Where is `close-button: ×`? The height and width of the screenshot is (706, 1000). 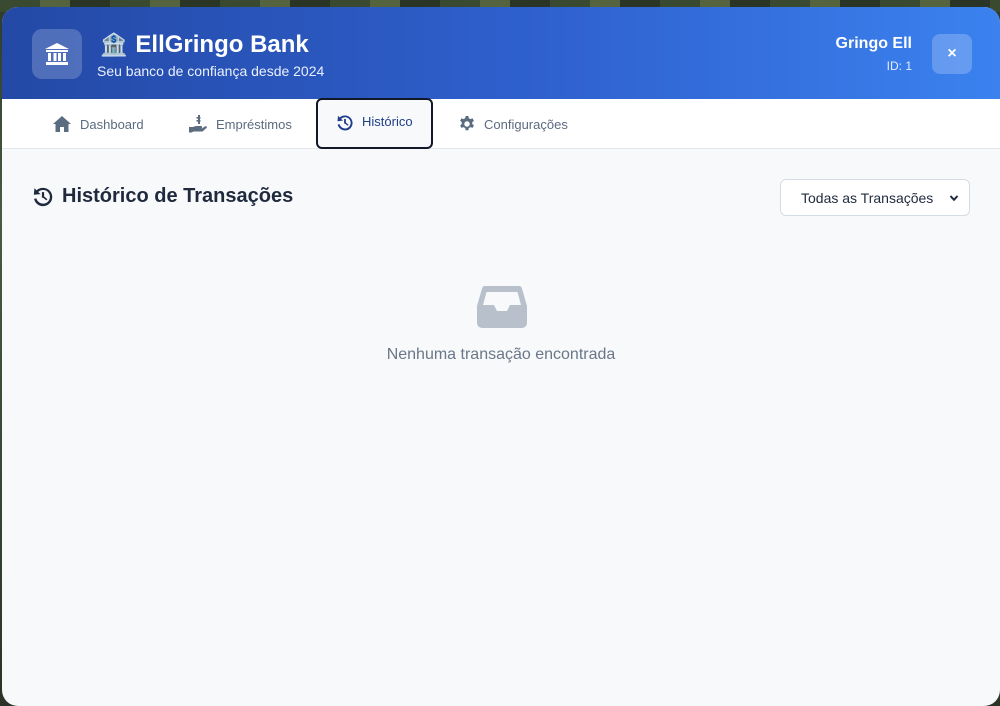 close-button: × is located at coordinates (952, 54).